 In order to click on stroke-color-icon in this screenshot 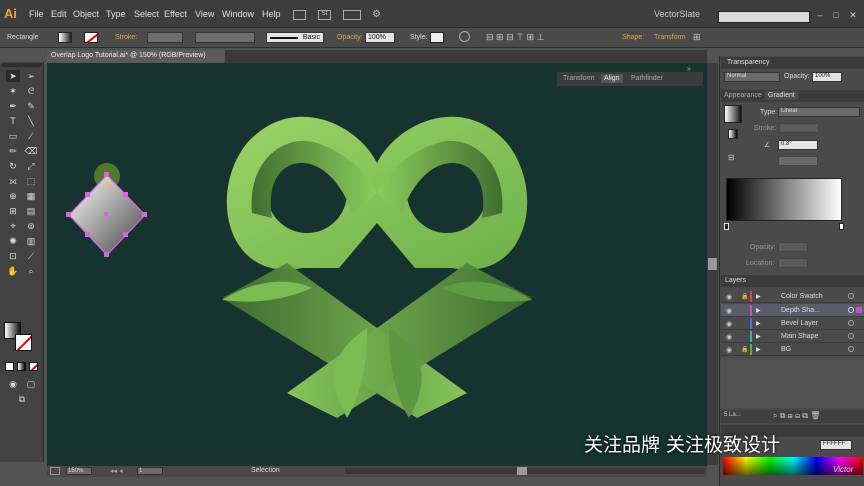, I will do `click(23, 342)`.